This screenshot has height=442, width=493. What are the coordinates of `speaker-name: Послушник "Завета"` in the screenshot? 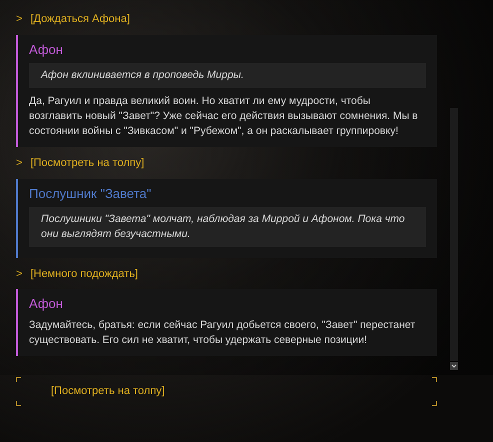 It's located at (90, 193).